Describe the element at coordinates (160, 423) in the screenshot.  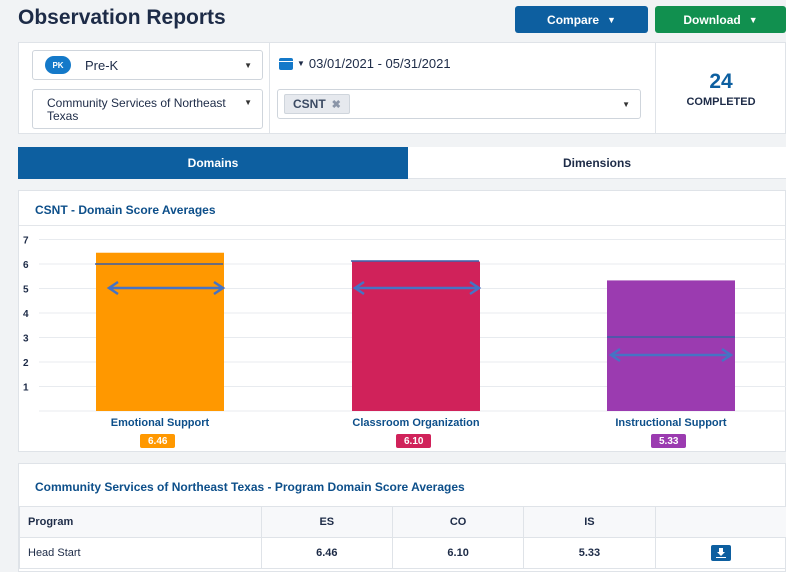
I see `bar-category-label: Emotional Support` at that location.